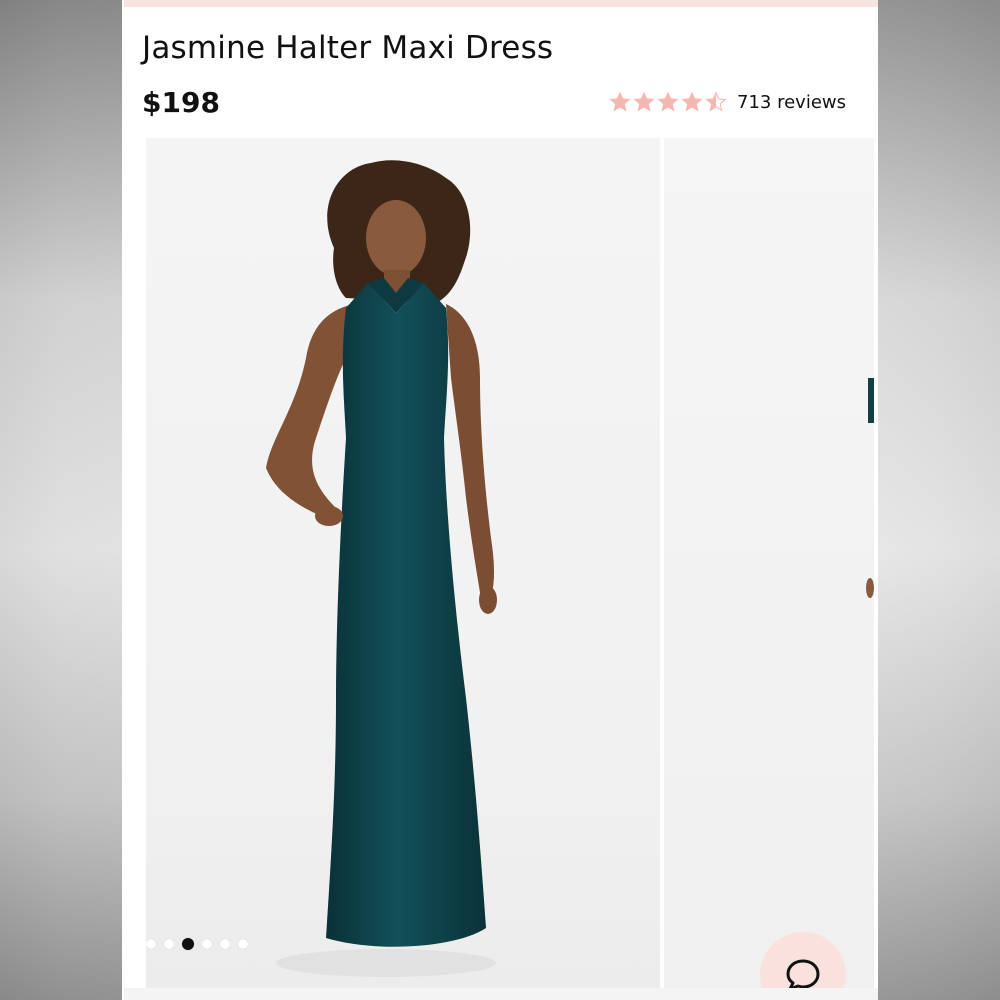 Image resolution: width=1000 pixels, height=1000 pixels. What do you see at coordinates (181, 102) in the screenshot?
I see `product-price: $198` at bounding box center [181, 102].